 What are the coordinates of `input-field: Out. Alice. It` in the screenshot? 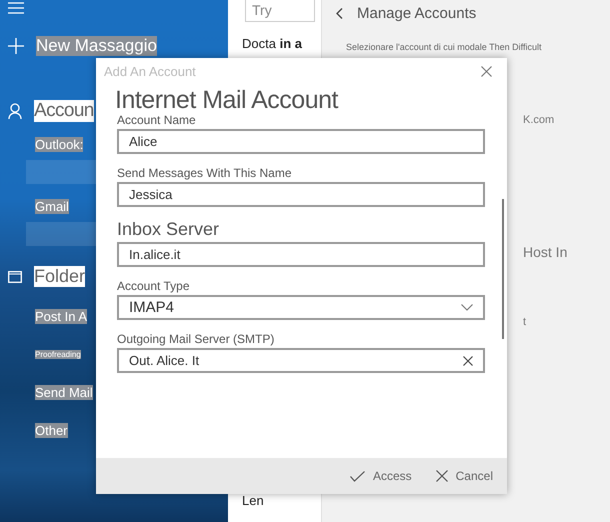 It's located at (301, 360).